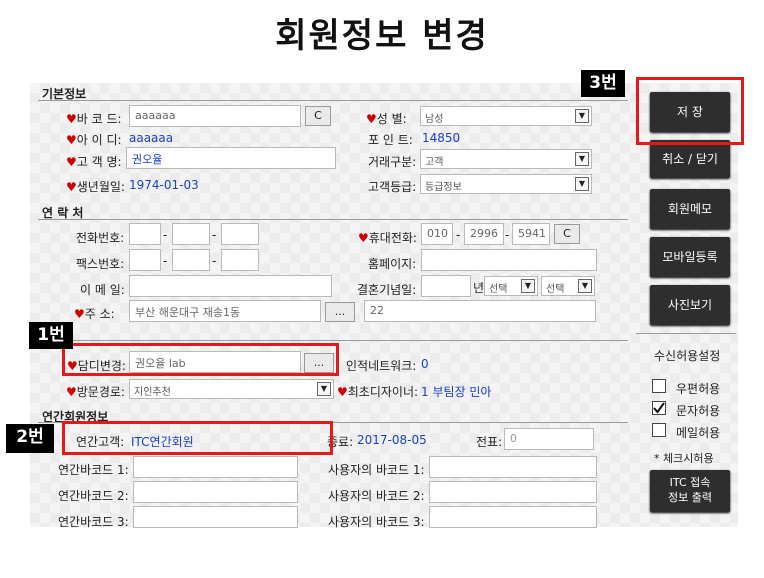 This screenshot has height=578, width=764. Describe the element at coordinates (51, 335) in the screenshot. I see `tag-1: 1번` at that location.